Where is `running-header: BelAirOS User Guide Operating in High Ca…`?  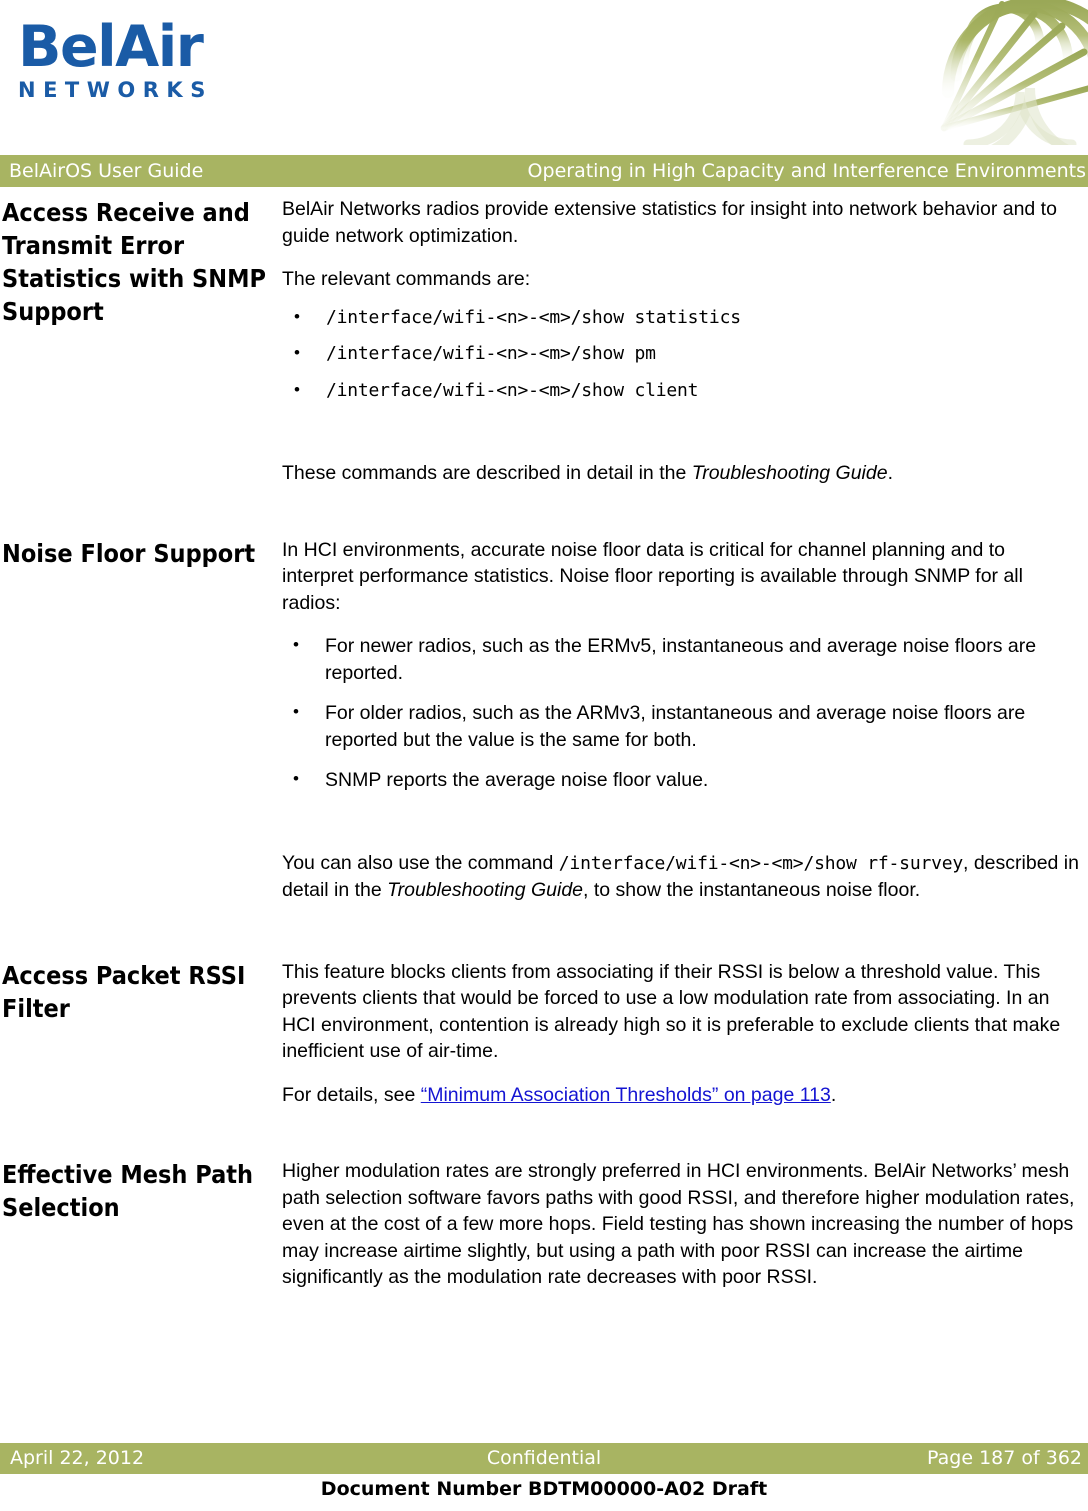
running-header: BelAirOS User Guide Operating in High Ca… is located at coordinates (544, 171).